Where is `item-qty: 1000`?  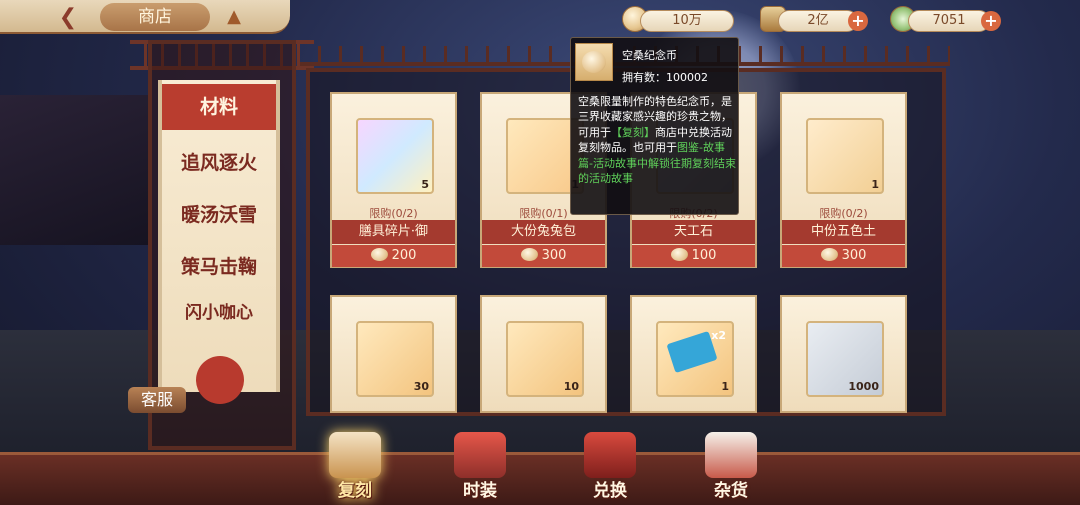 item-qty: 1000 is located at coordinates (863, 386).